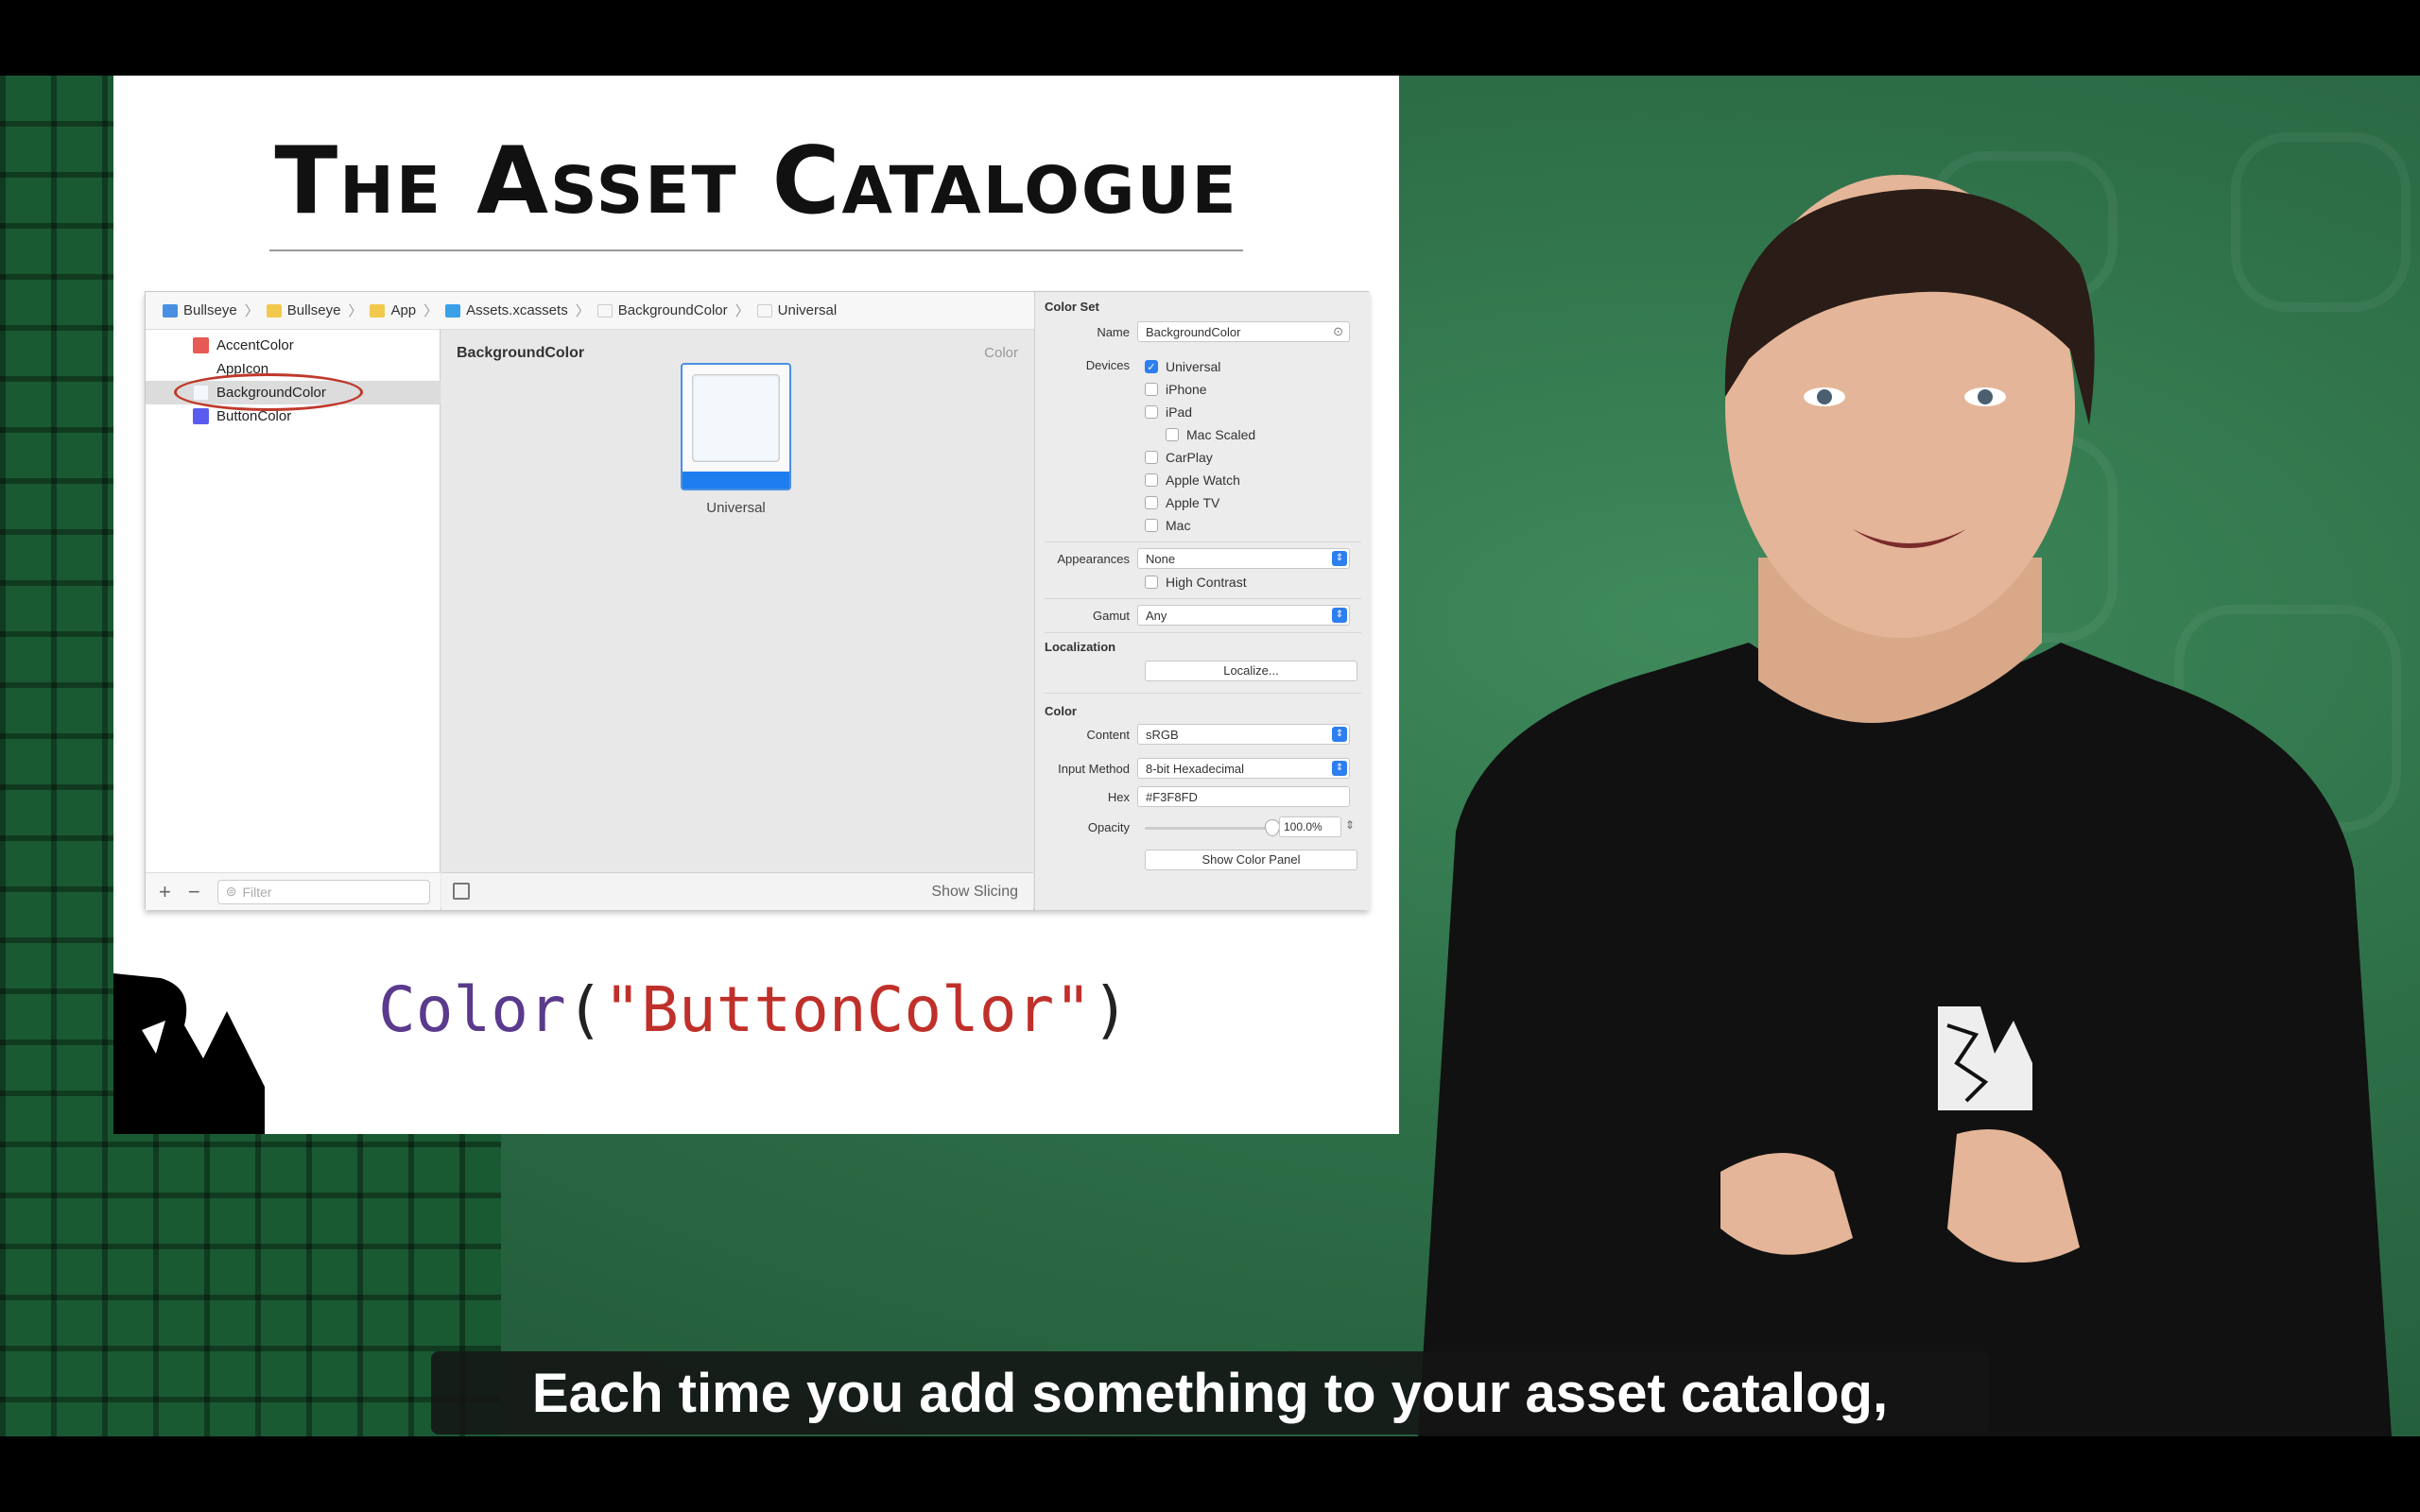 This screenshot has height=1512, width=2420. What do you see at coordinates (1094, 768) in the screenshot?
I see `input-method-label: Input Method` at bounding box center [1094, 768].